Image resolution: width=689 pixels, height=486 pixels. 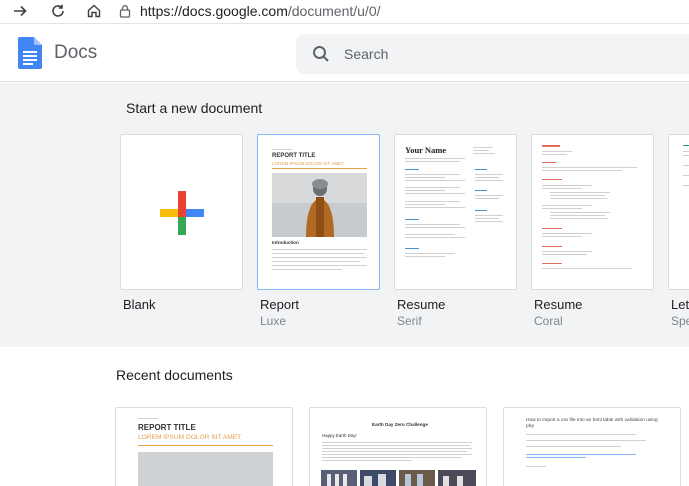 I want to click on reload-button, so click(x=58, y=11).